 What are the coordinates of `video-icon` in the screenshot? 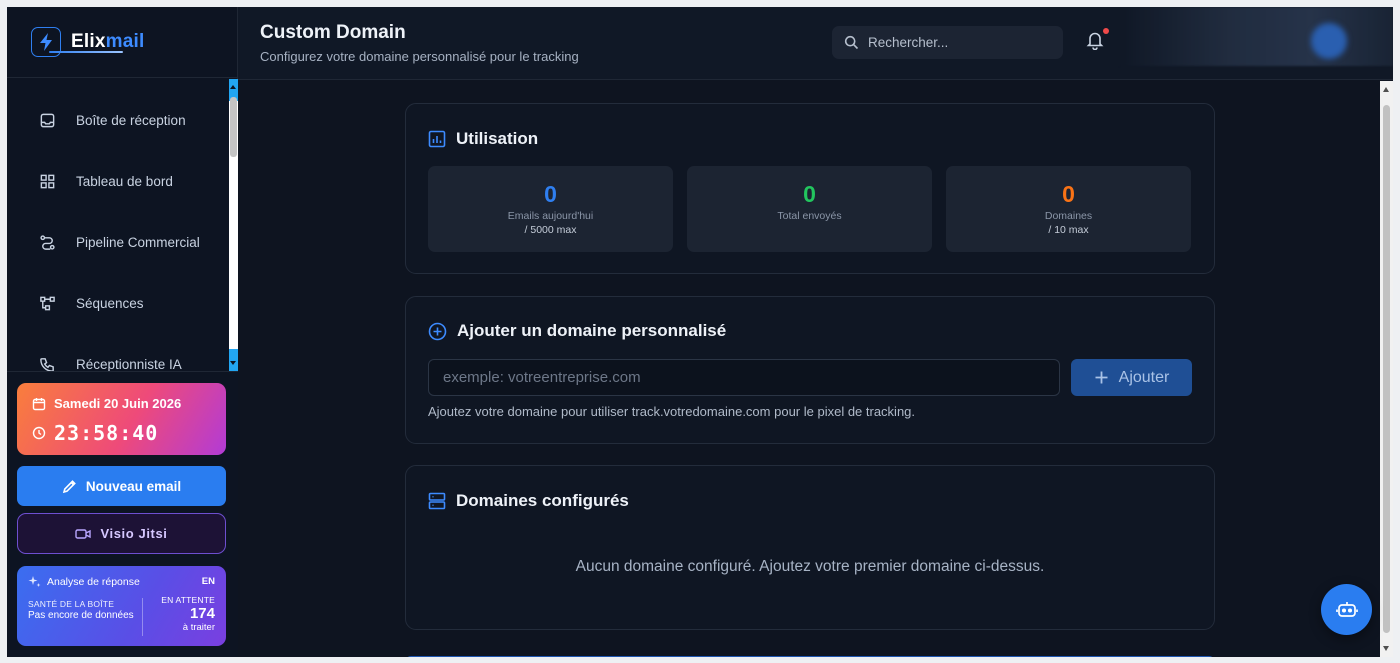 It's located at (83, 533).